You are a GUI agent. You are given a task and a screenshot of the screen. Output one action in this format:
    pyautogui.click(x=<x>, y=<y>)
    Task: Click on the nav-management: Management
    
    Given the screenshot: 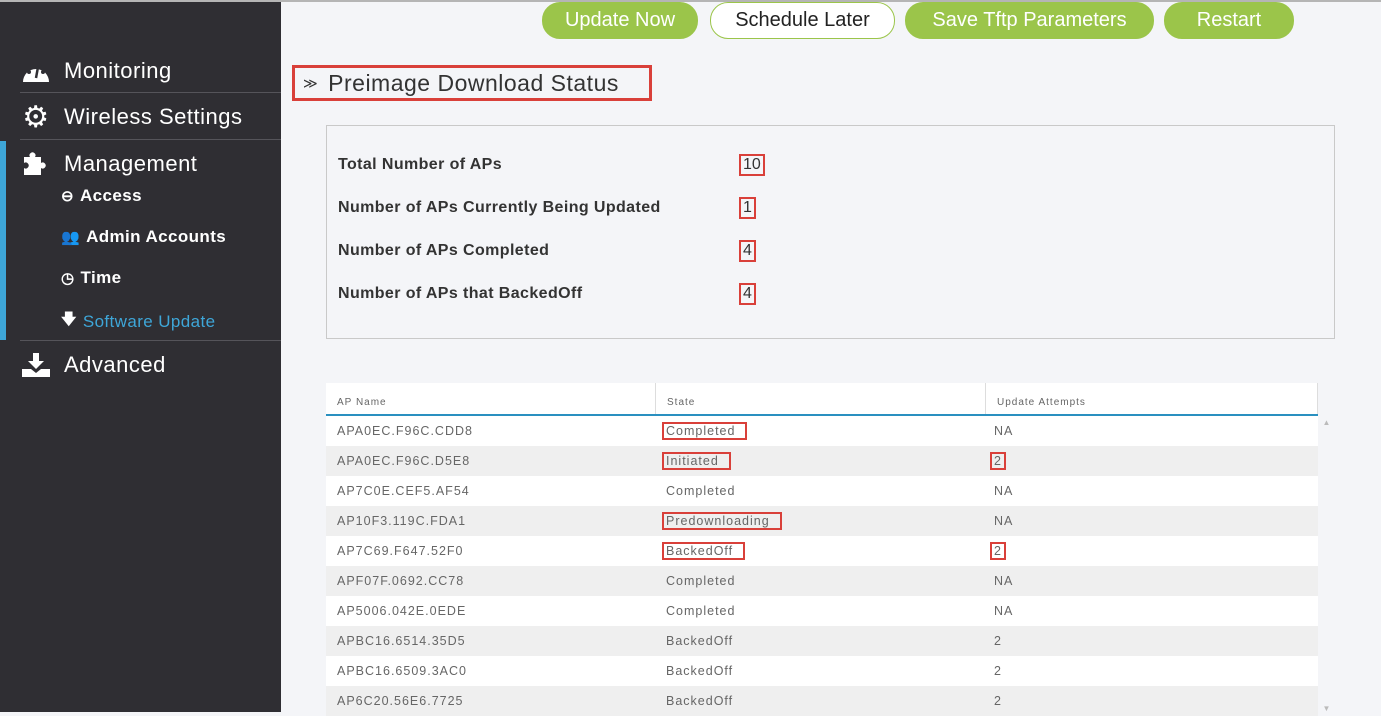 What is the action you would take?
    pyautogui.click(x=108, y=164)
    